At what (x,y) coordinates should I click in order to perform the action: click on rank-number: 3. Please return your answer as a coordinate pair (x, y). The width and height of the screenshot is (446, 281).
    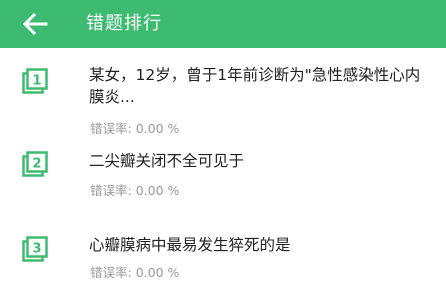
    Looking at the image, I should click on (36, 249).